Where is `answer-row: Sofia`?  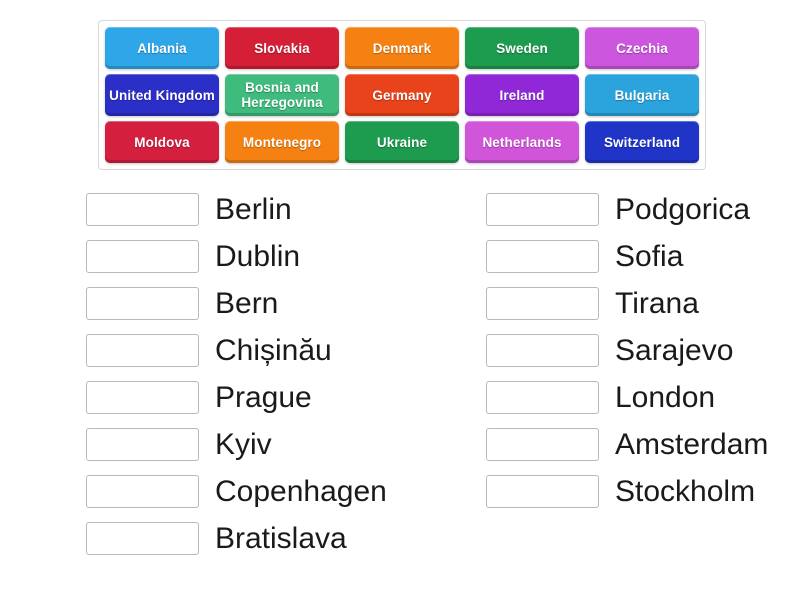 answer-row: Sofia is located at coordinates (643, 256).